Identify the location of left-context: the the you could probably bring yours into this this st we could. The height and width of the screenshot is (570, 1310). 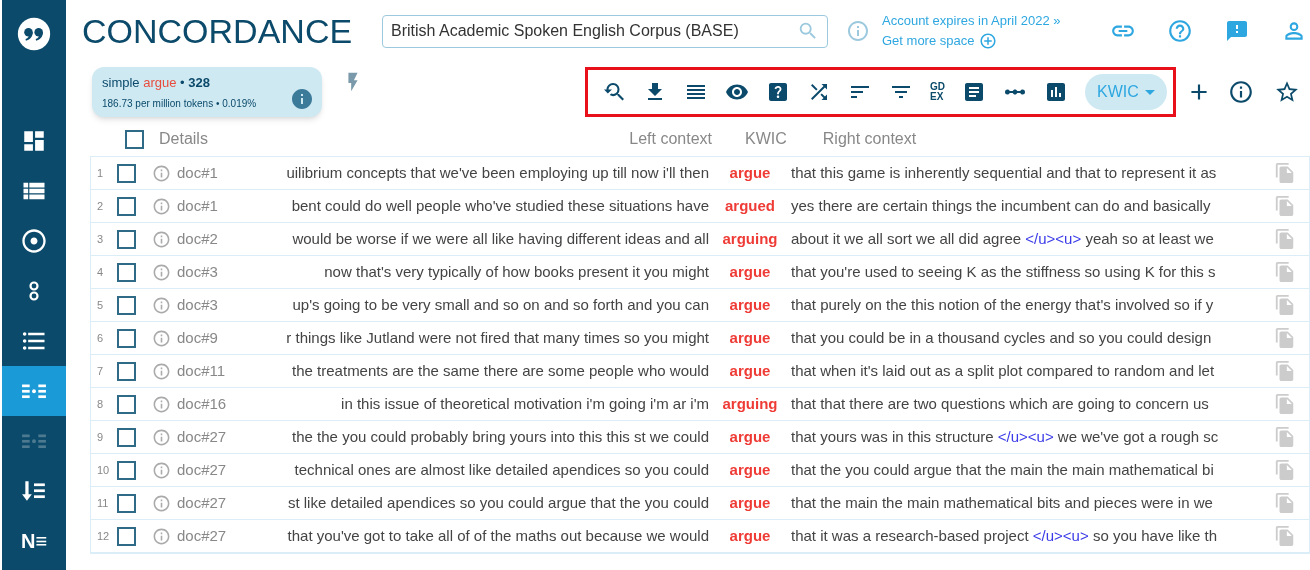
(500, 436).